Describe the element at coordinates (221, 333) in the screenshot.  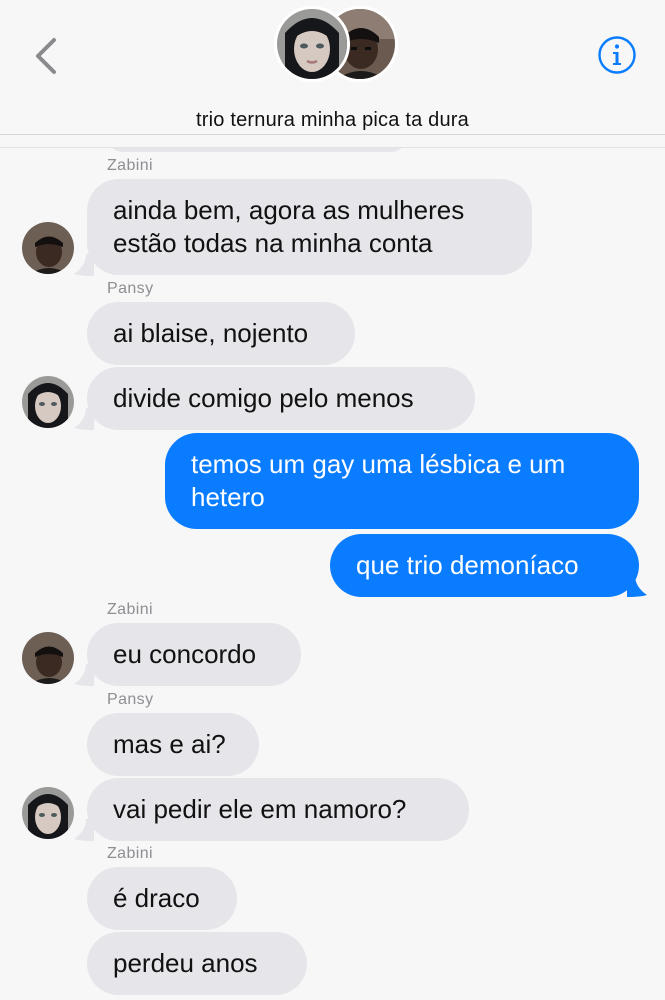
I see `message-bubble-incoming: ai blaise, nojento` at that location.